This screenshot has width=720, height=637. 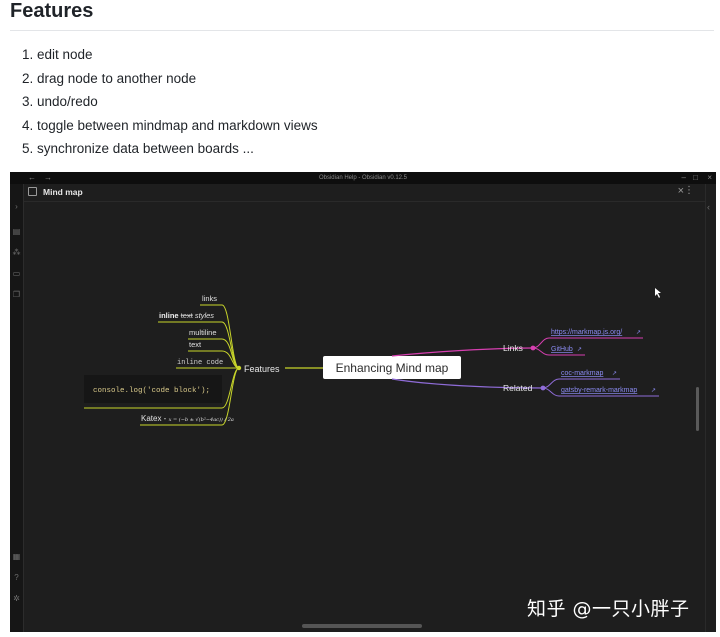 I want to click on related-node-label: Related, so click(x=518, y=388).